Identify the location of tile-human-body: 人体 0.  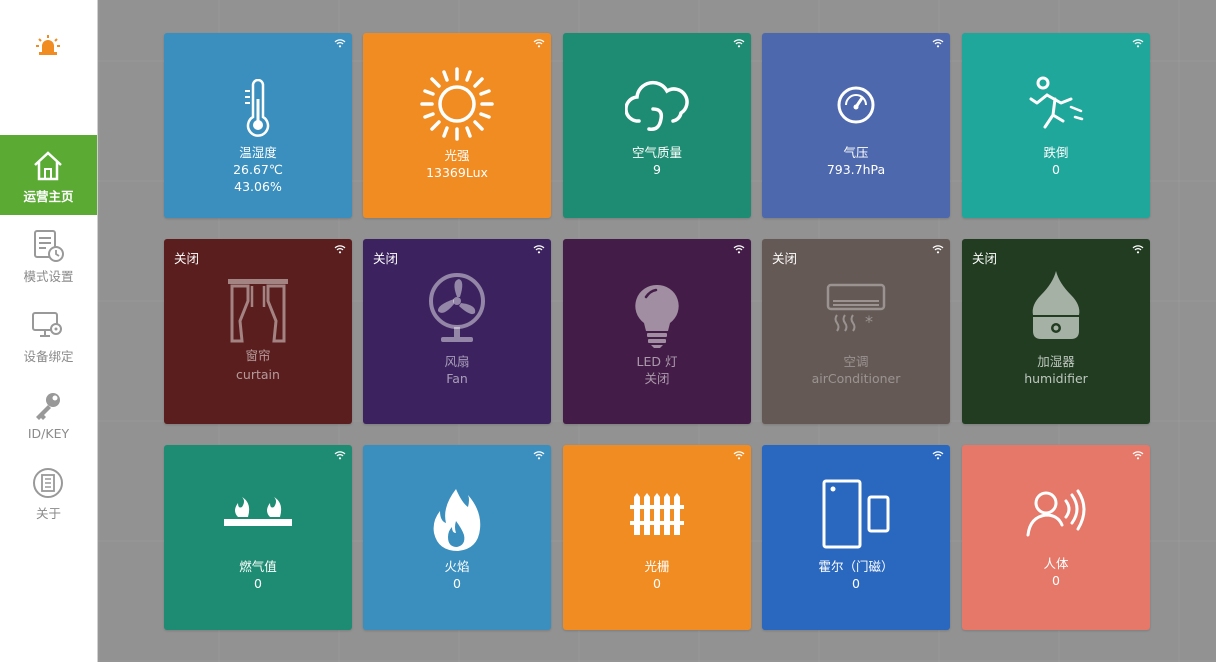
(1056, 537).